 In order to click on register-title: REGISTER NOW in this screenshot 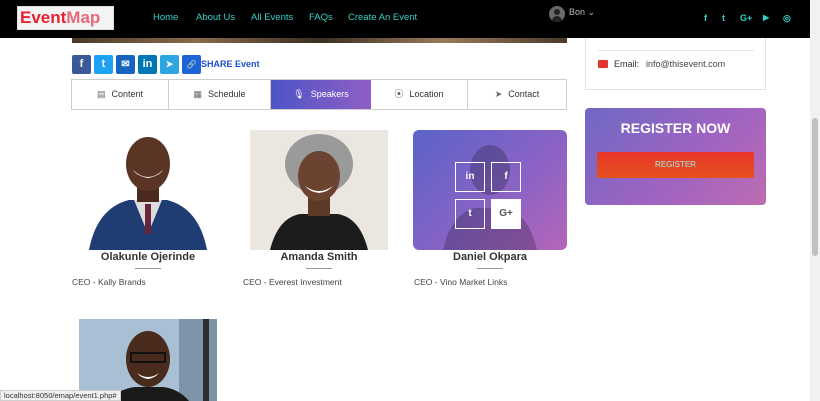, I will do `click(675, 128)`.